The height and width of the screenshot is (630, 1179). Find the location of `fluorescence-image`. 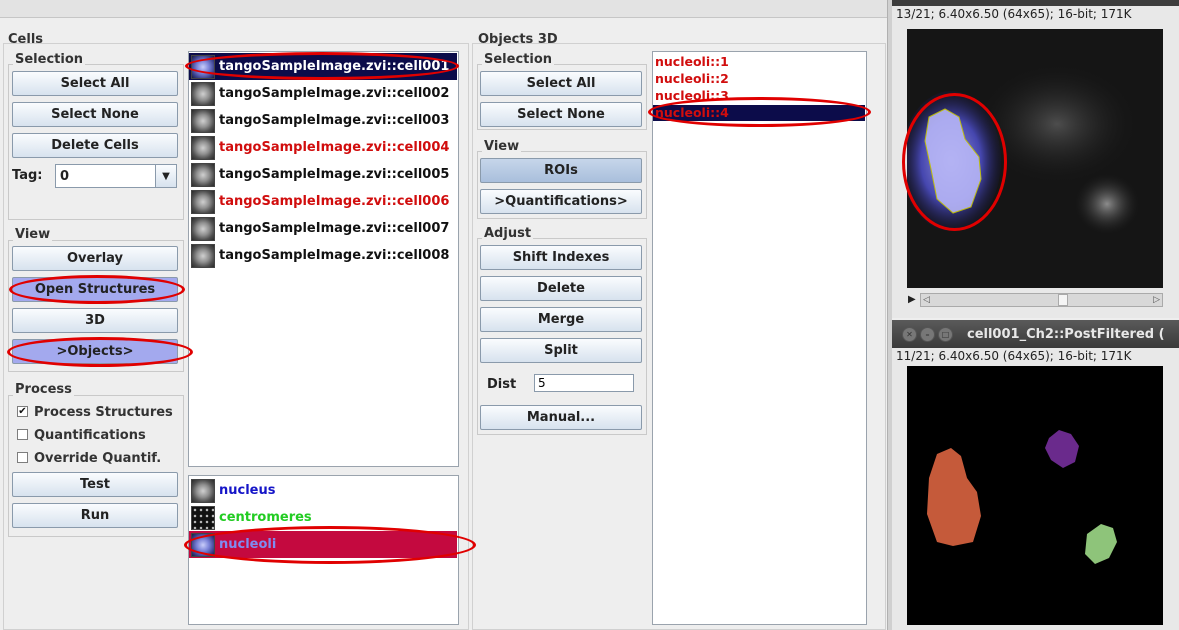

fluorescence-image is located at coordinates (1035, 158).